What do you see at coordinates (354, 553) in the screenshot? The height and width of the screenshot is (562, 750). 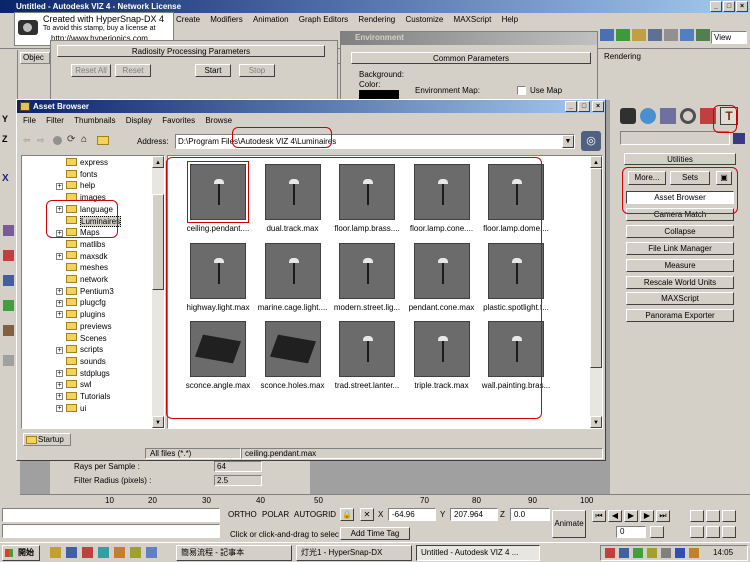 I see `taskbar-item-hypersnap: 灯光1 - HyperSnap-DX` at bounding box center [354, 553].